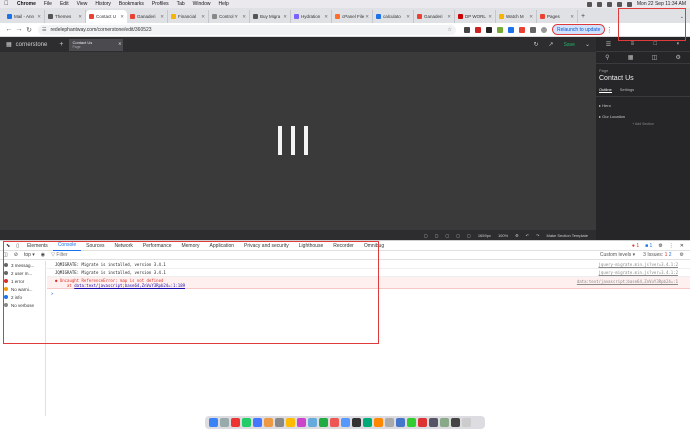  I want to click on tab-privacy: Privacy and security, so click(266, 246).